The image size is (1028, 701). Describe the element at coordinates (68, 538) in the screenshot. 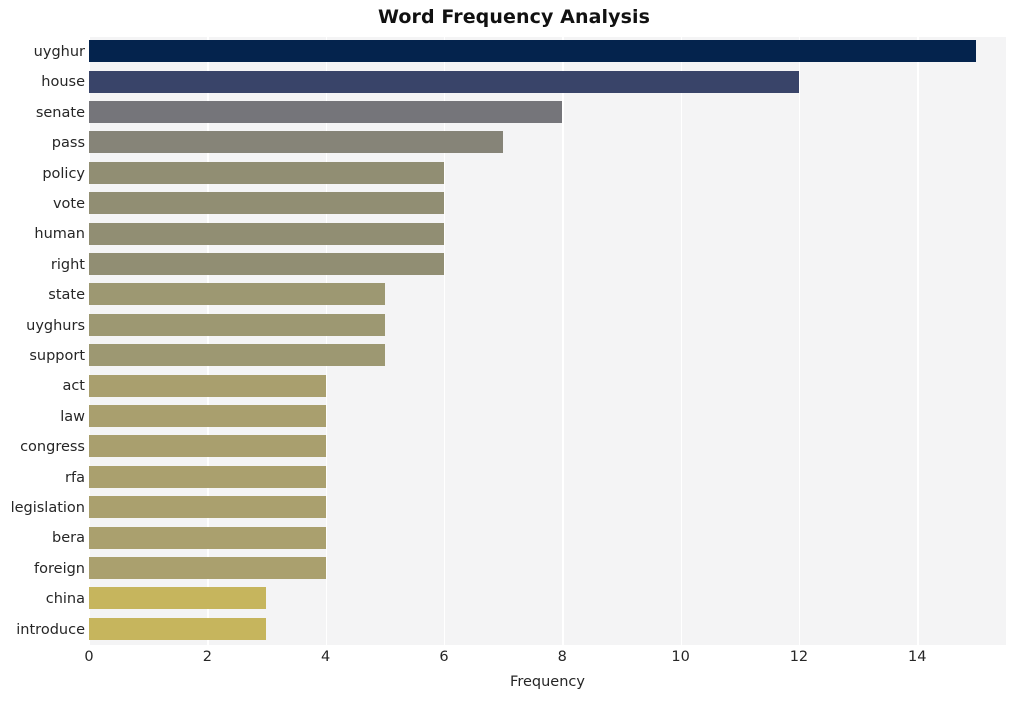

I see `y-tick-label-bera: bera` at that location.